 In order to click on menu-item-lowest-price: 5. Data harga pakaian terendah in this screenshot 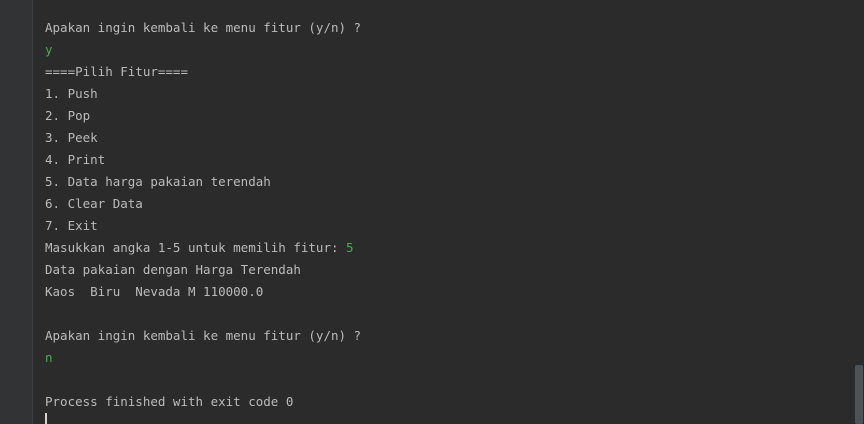, I will do `click(158, 181)`.